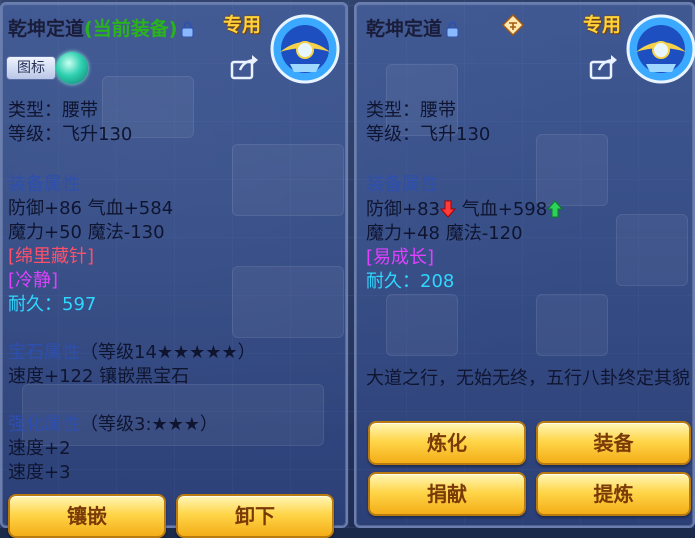  Describe the element at coordinates (403, 209) in the screenshot. I see `defense-value: 防御+83` at that location.